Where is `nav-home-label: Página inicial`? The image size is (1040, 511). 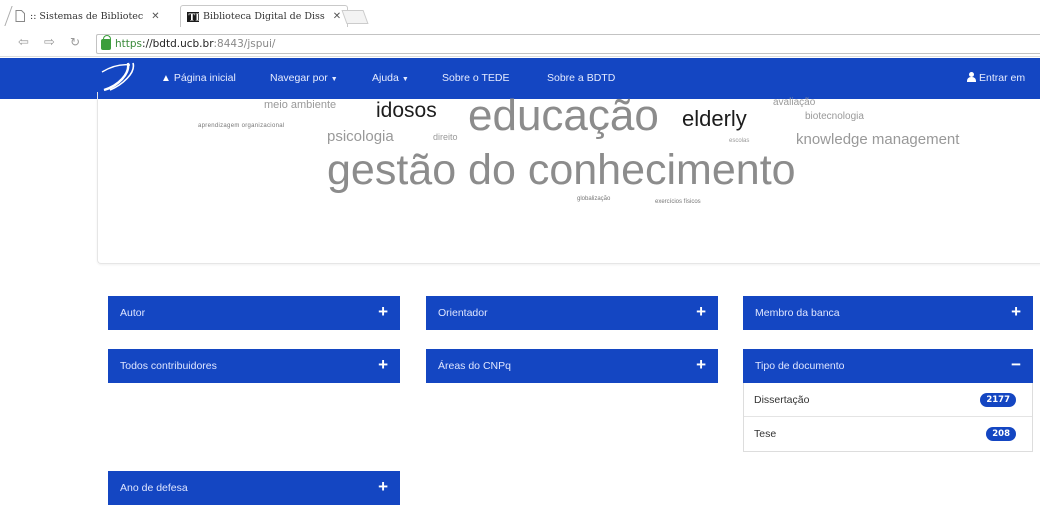
nav-home-label: Página inicial is located at coordinates (204, 78).